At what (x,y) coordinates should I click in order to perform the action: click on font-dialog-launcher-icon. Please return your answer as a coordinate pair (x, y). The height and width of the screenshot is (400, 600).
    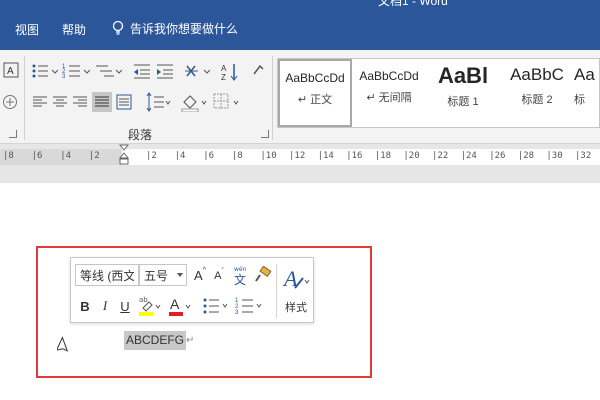
    Looking at the image, I should click on (13, 134).